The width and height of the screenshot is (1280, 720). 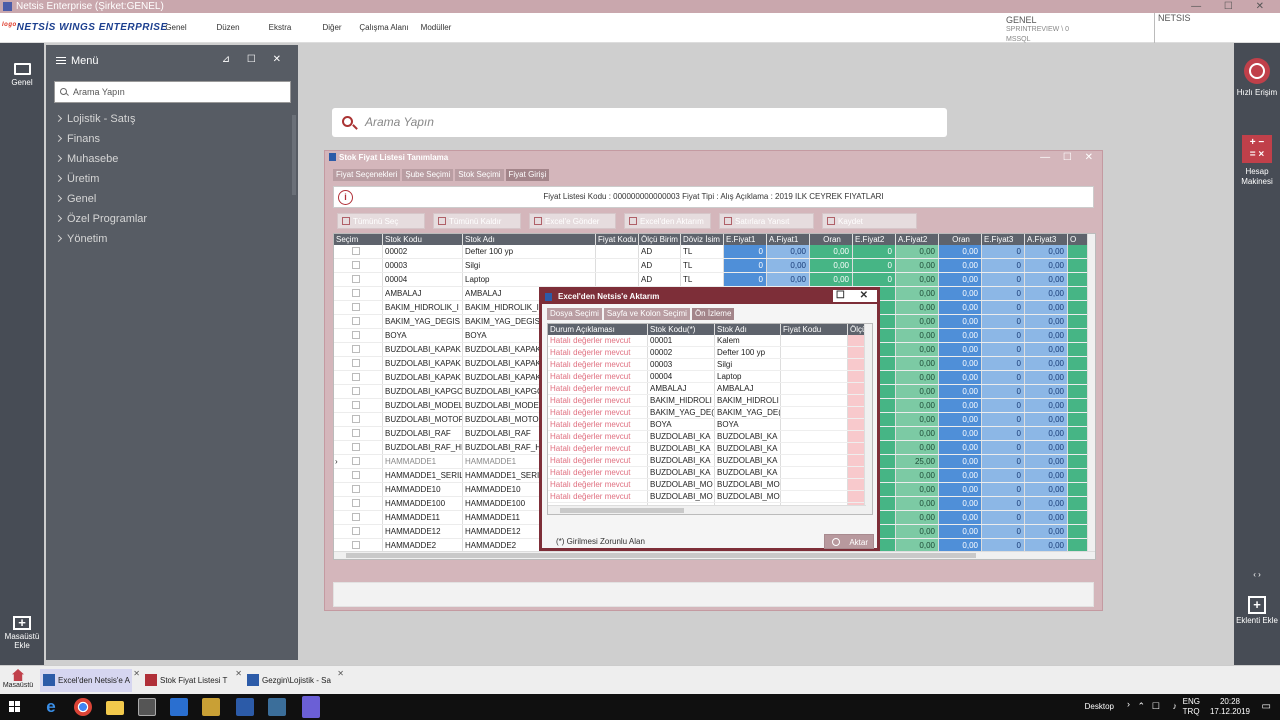 I want to click on preview-grid-hscroll, so click(x=707, y=509).